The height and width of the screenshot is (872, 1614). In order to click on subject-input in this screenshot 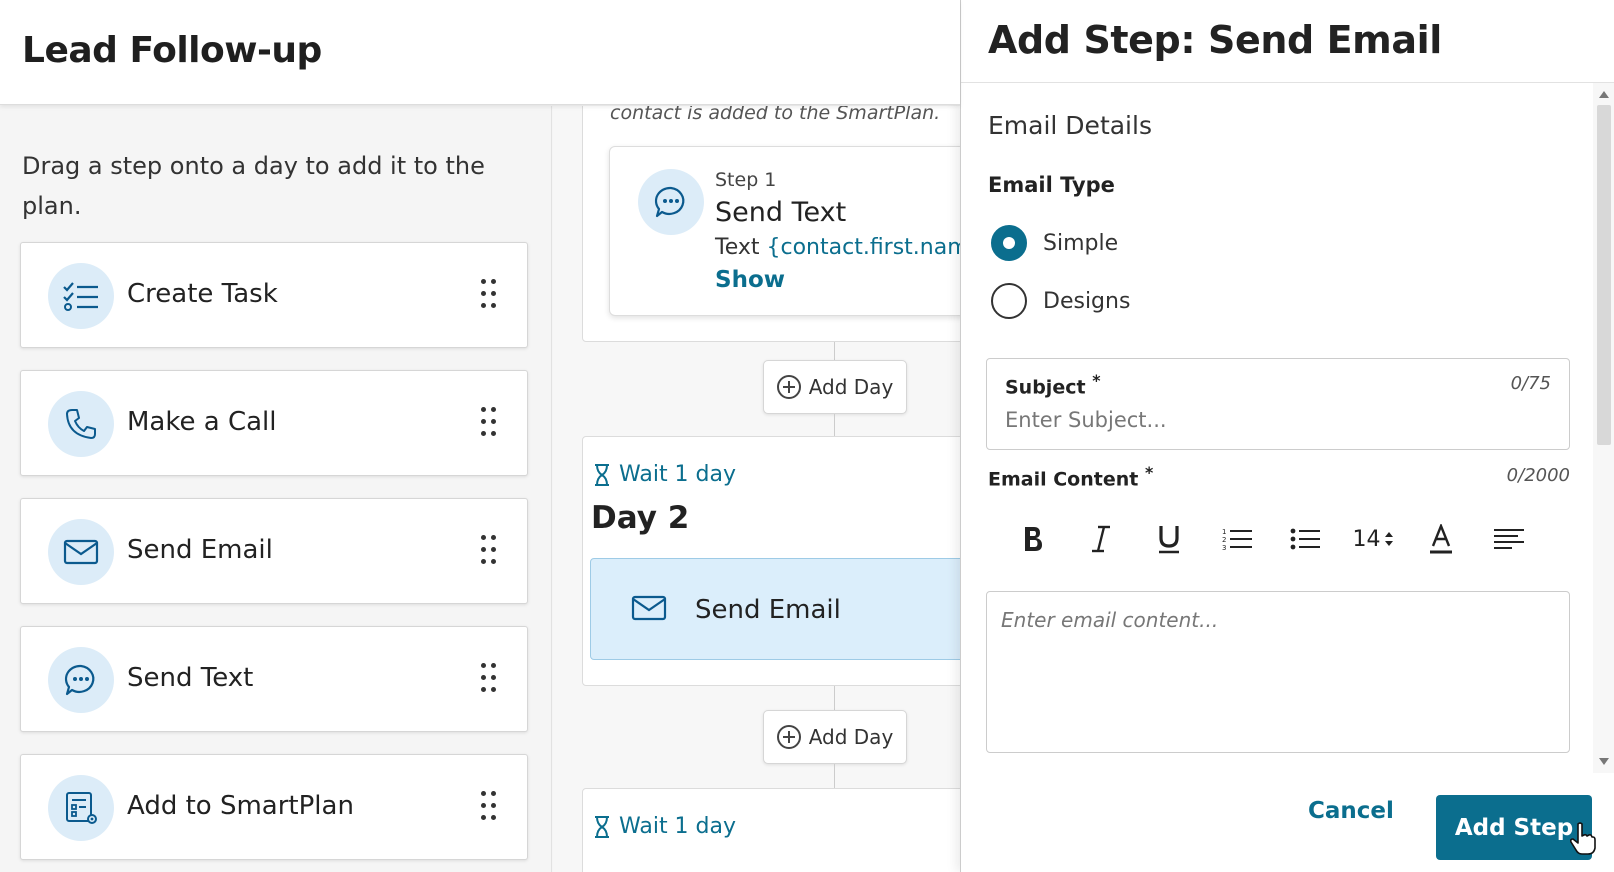, I will do `click(1275, 420)`.